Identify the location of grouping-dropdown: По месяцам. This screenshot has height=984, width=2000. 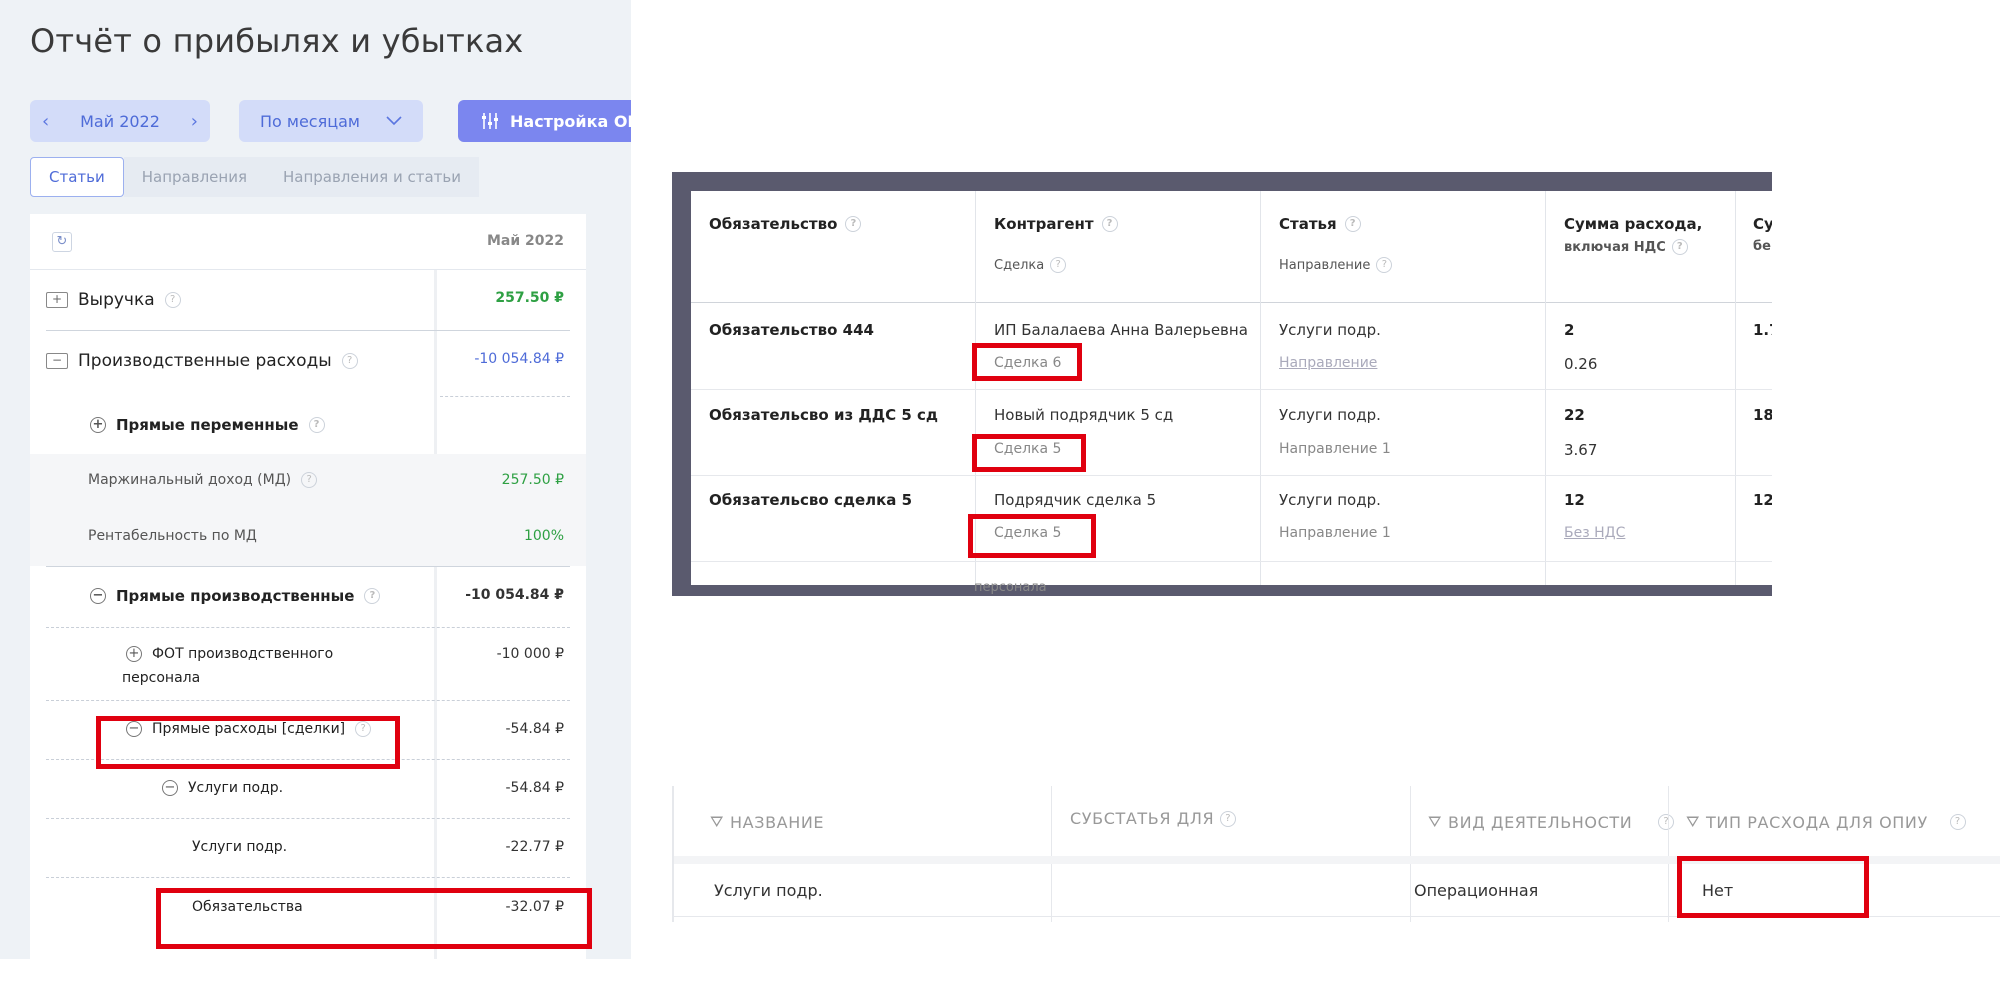
(331, 121).